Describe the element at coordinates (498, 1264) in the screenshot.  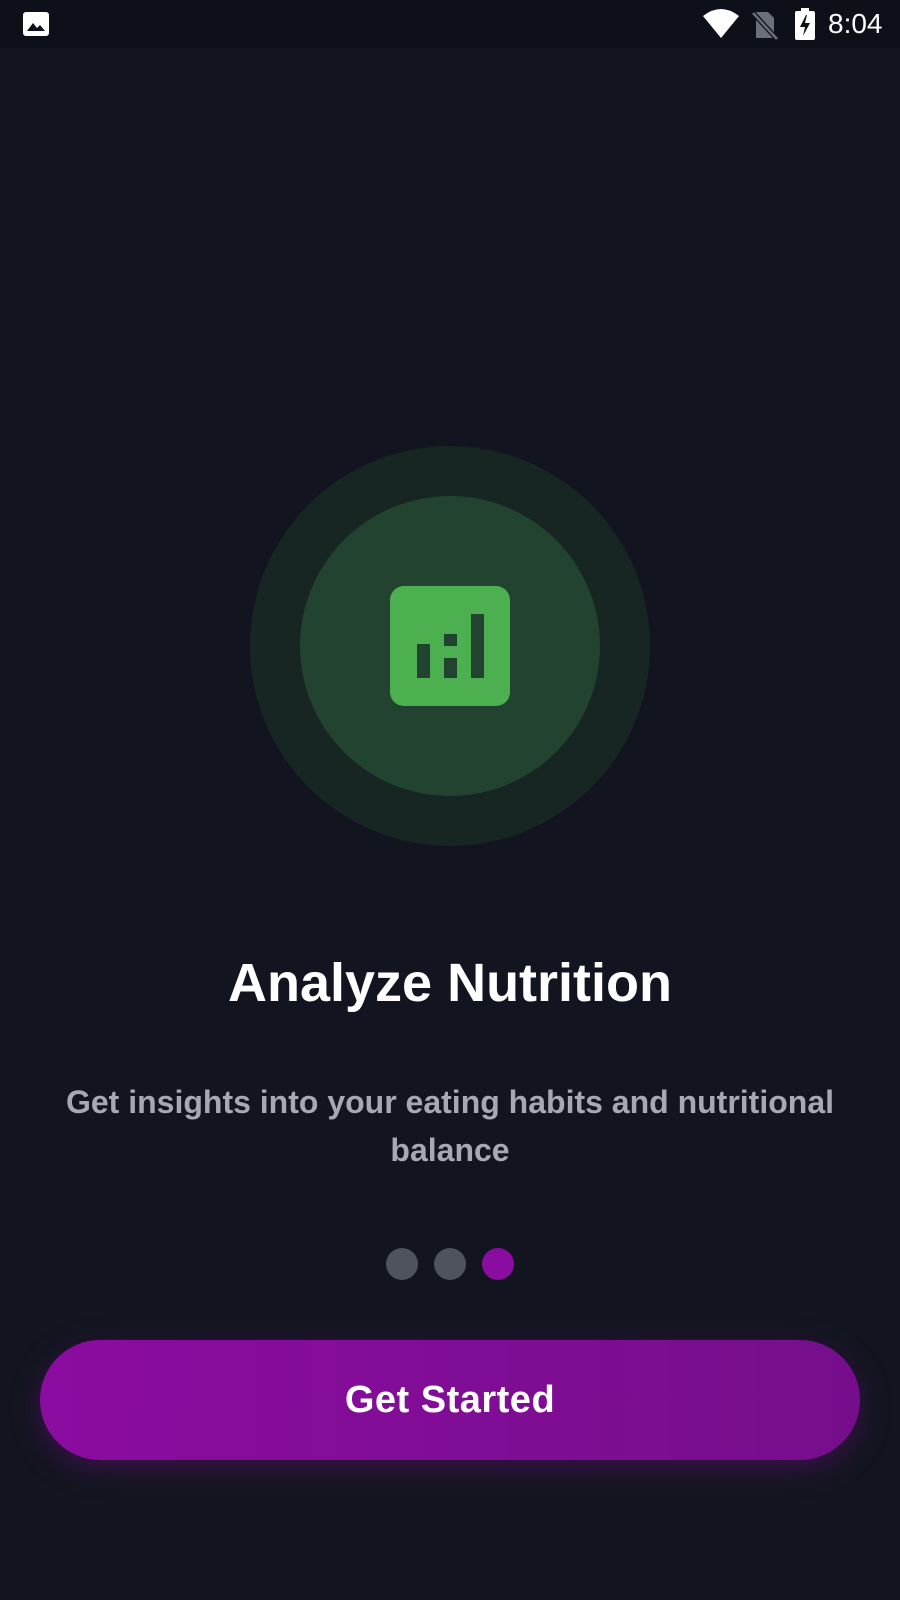
I see `page-dot-3-active` at that location.